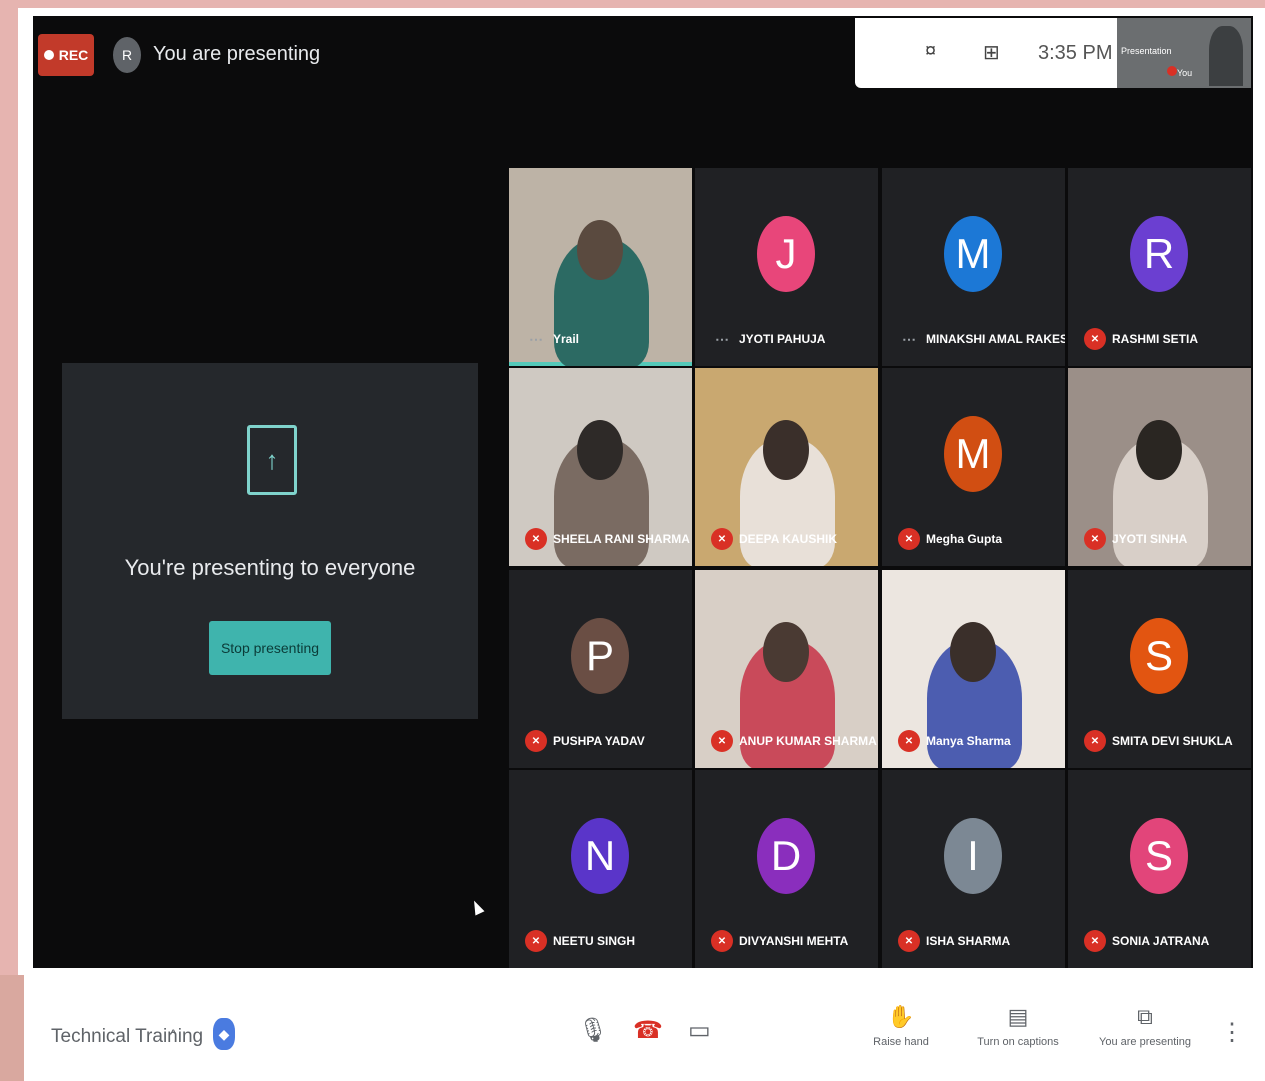 The image size is (1265, 1081). I want to click on system-status-bar: ¤ ⊞ 3:35 PM, so click(986, 53).